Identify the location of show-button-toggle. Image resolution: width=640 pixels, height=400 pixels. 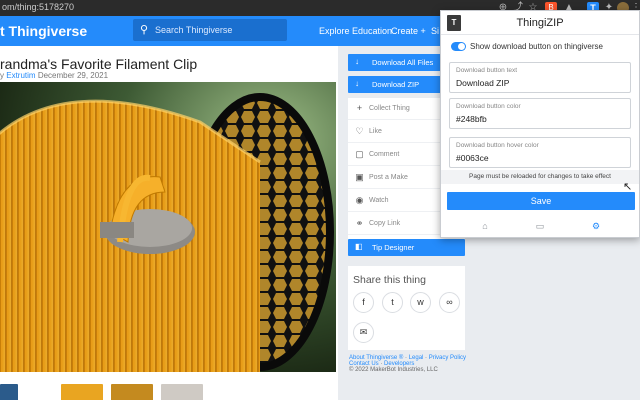
(458, 46).